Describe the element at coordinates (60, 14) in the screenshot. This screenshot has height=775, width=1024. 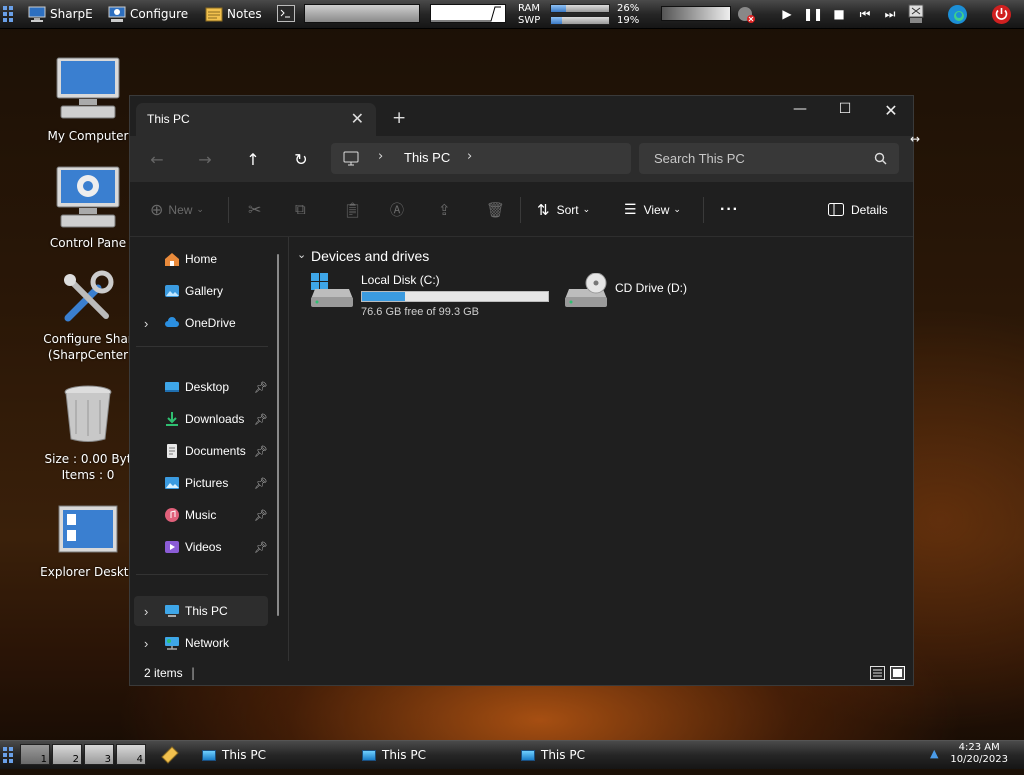
I see `sharpe-app-button: SharpE` at that location.